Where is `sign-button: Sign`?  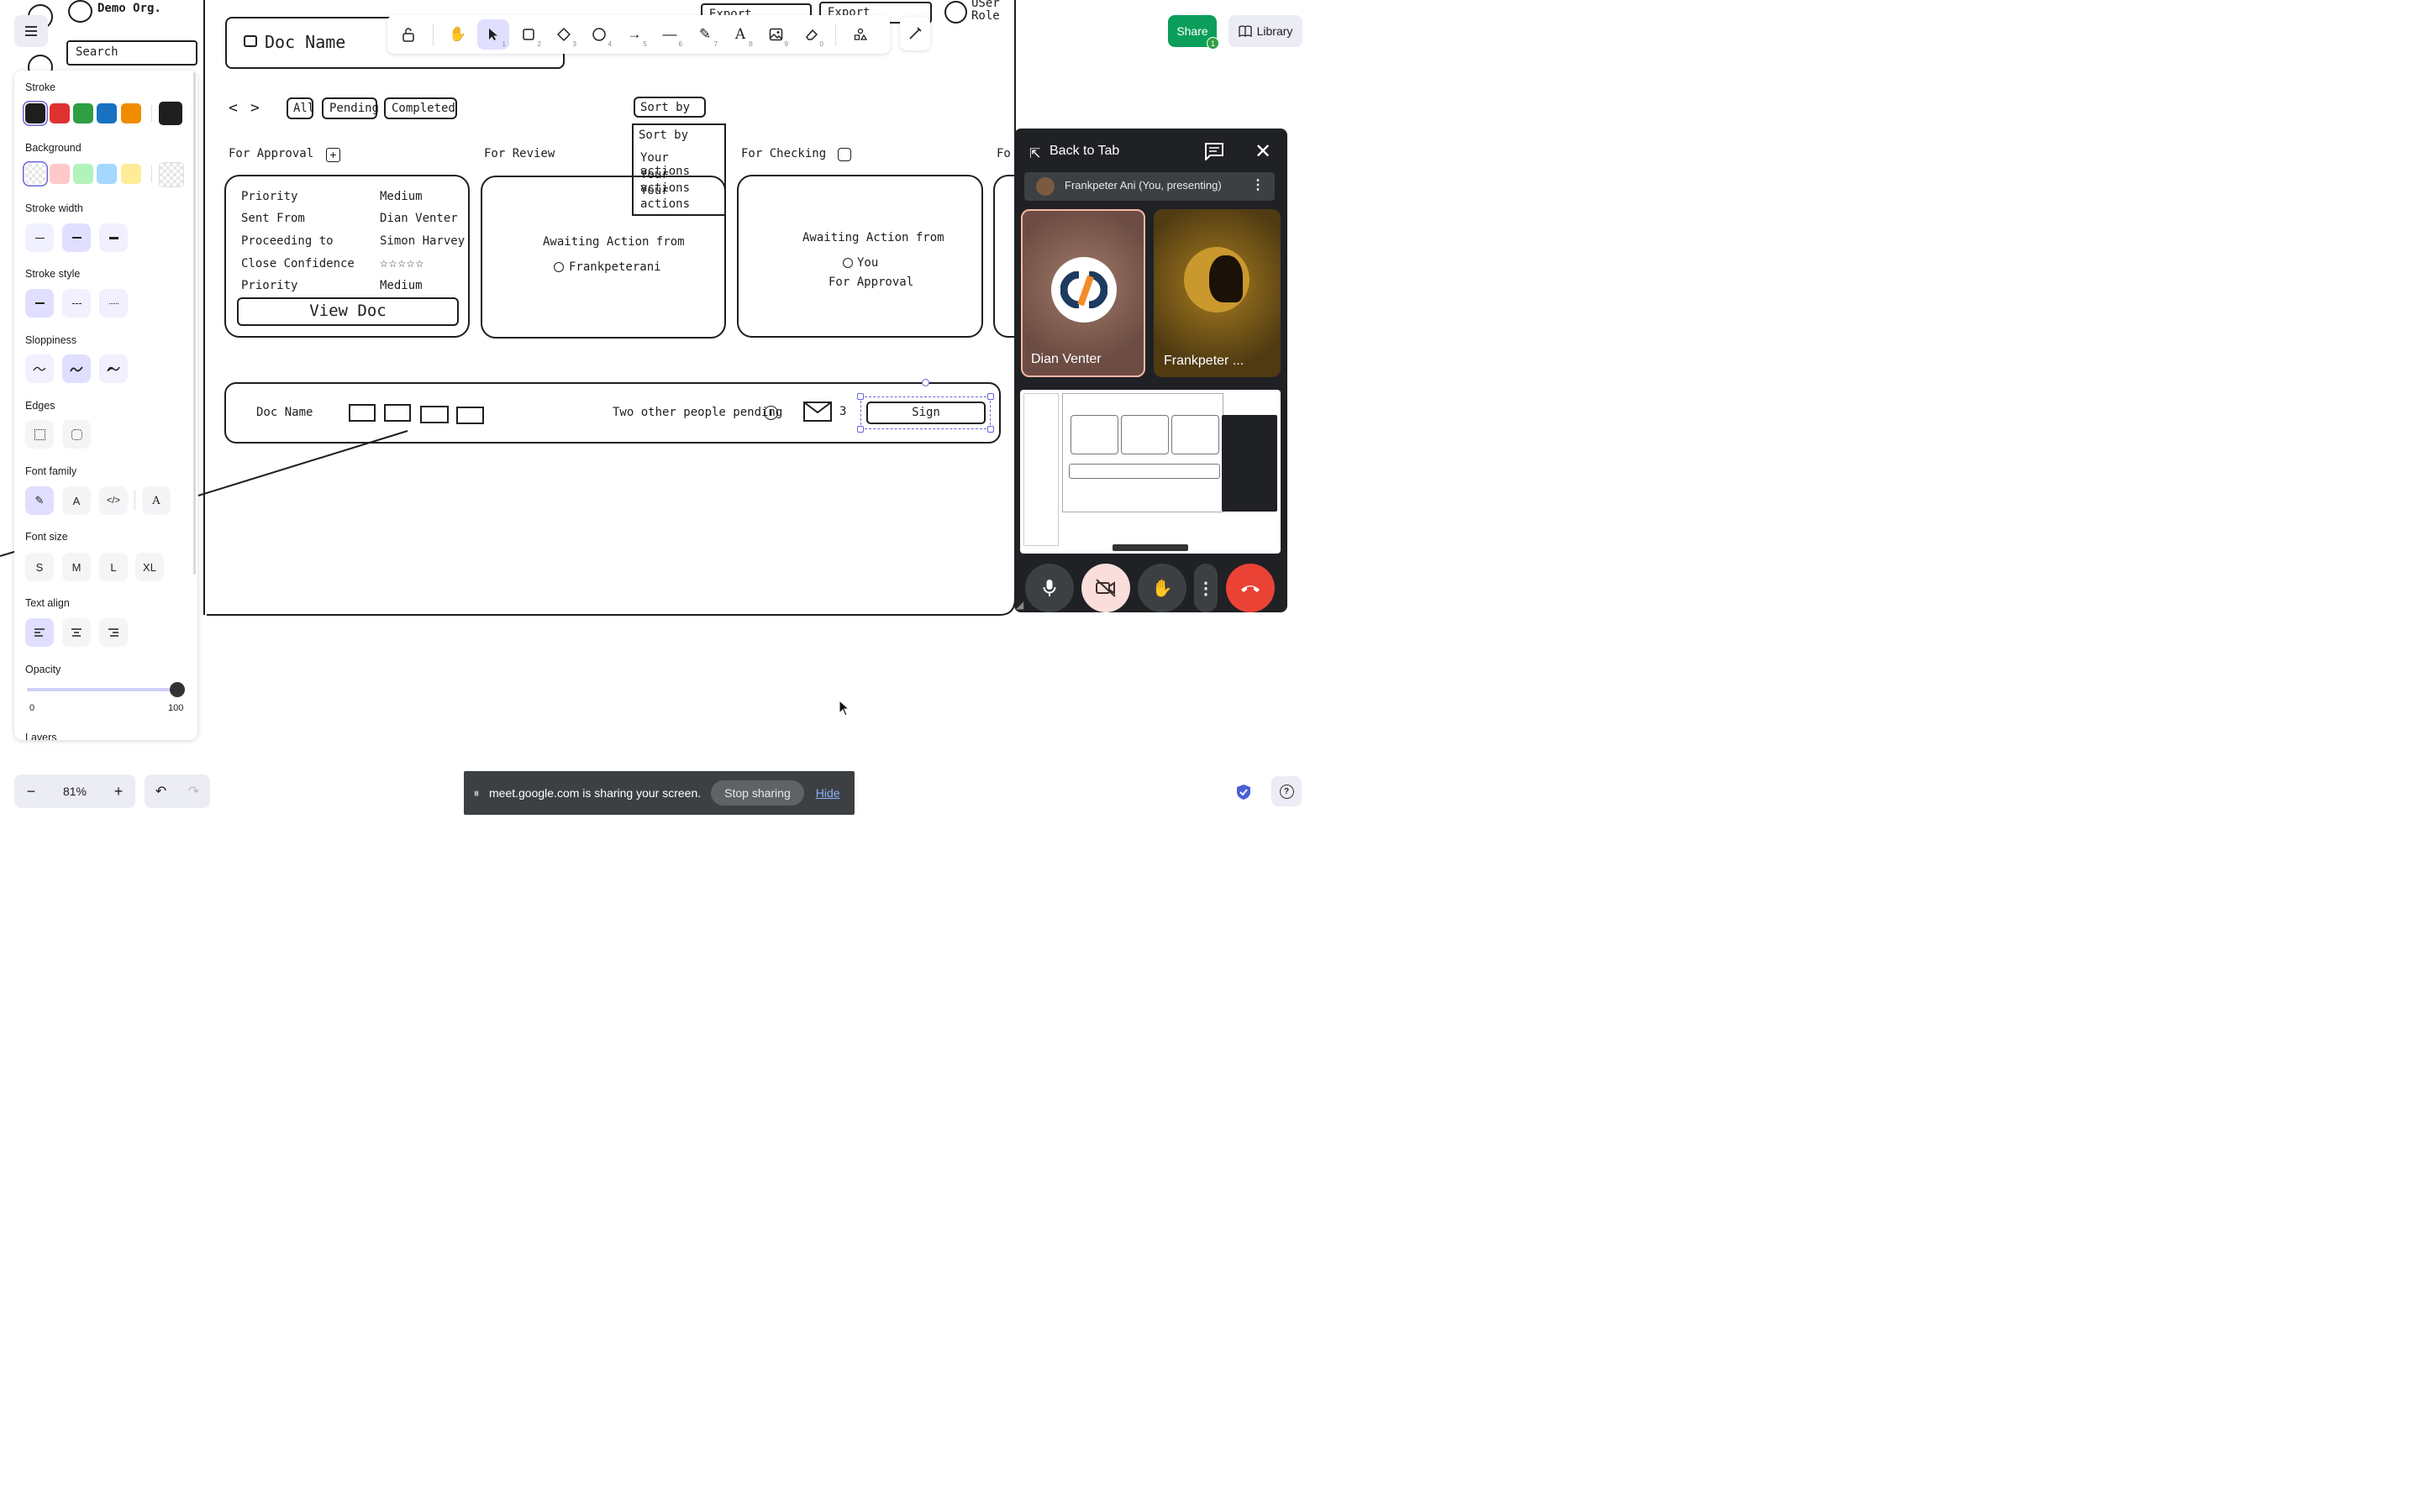
sign-button: Sign is located at coordinates (926, 413).